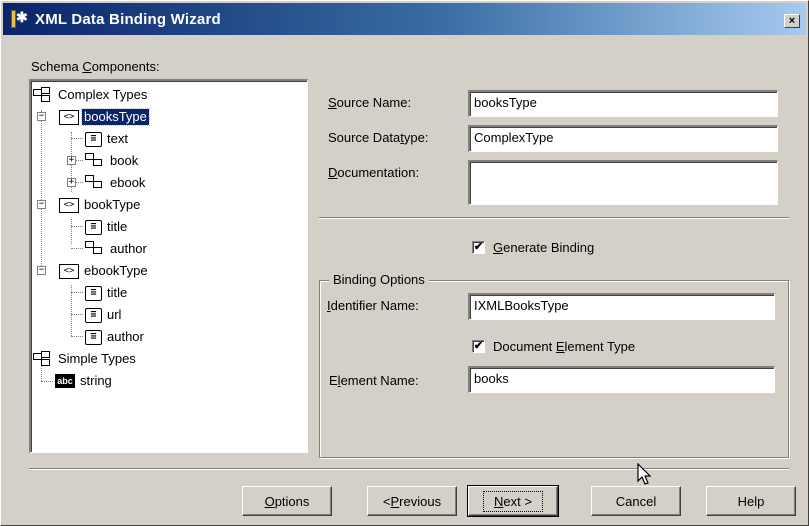 The height and width of the screenshot is (526, 809). I want to click on document-element-type-check: ✔, so click(478, 346).